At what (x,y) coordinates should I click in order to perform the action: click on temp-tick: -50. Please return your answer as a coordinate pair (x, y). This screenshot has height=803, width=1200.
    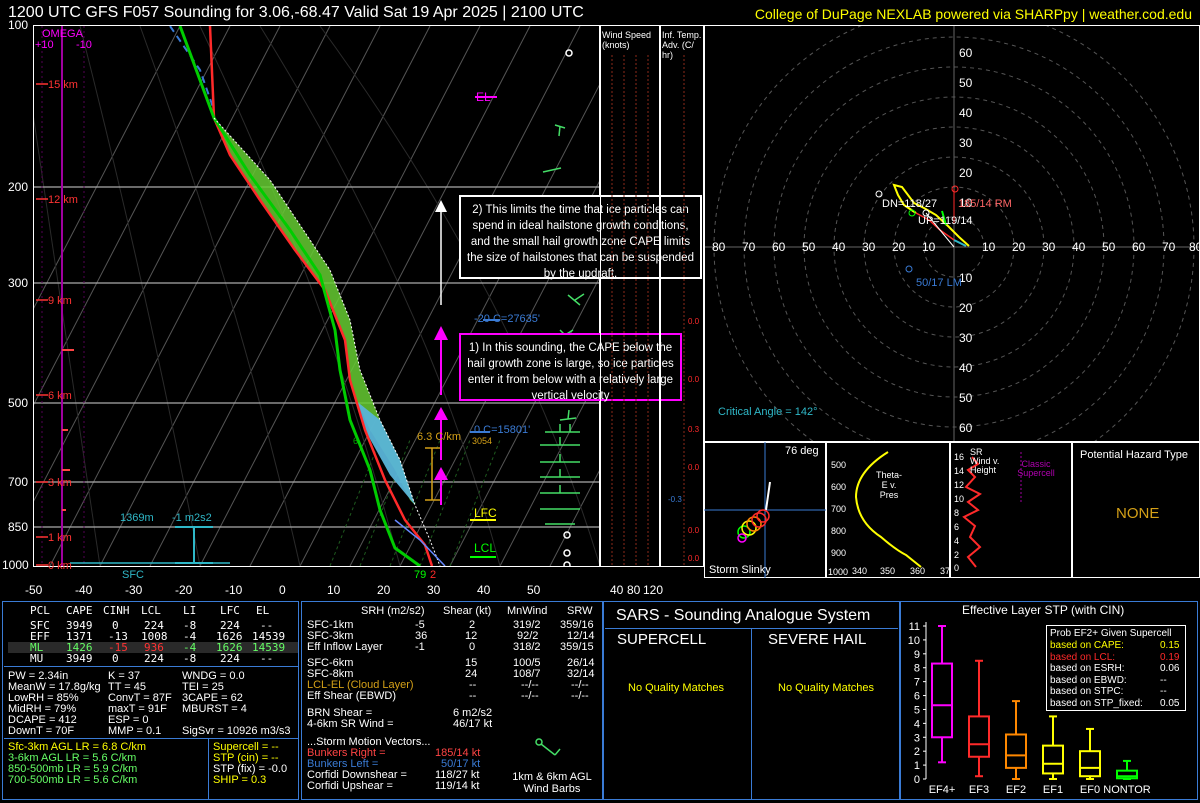
    Looking at the image, I should click on (34, 590).